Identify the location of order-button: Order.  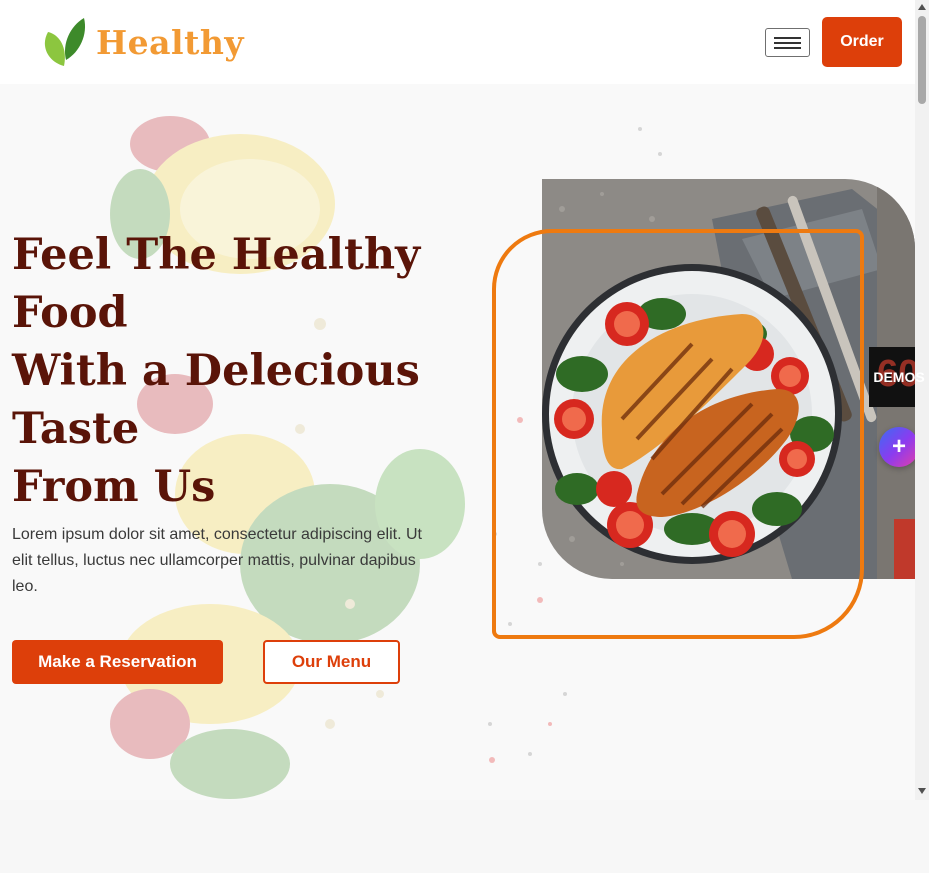
(862, 42).